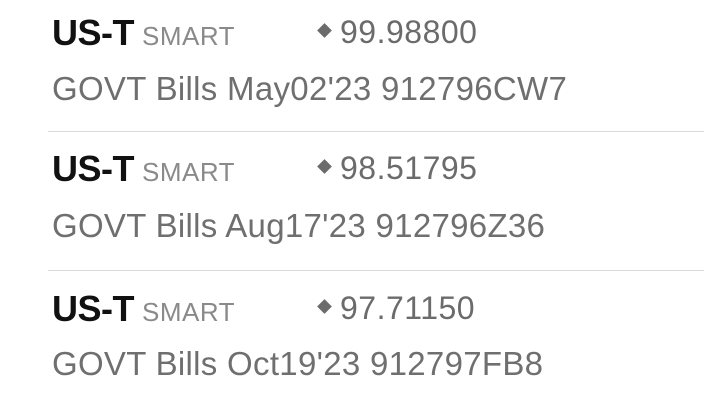 The height and width of the screenshot is (400, 704). I want to click on instrument-description: GOVT Bills Oct19'23 912797FB8, so click(298, 363).